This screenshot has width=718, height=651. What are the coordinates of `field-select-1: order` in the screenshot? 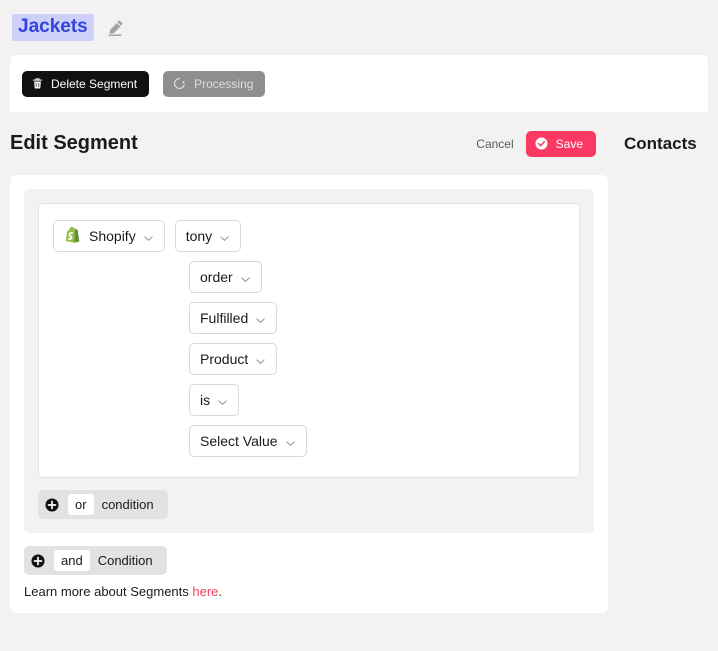 It's located at (225, 277).